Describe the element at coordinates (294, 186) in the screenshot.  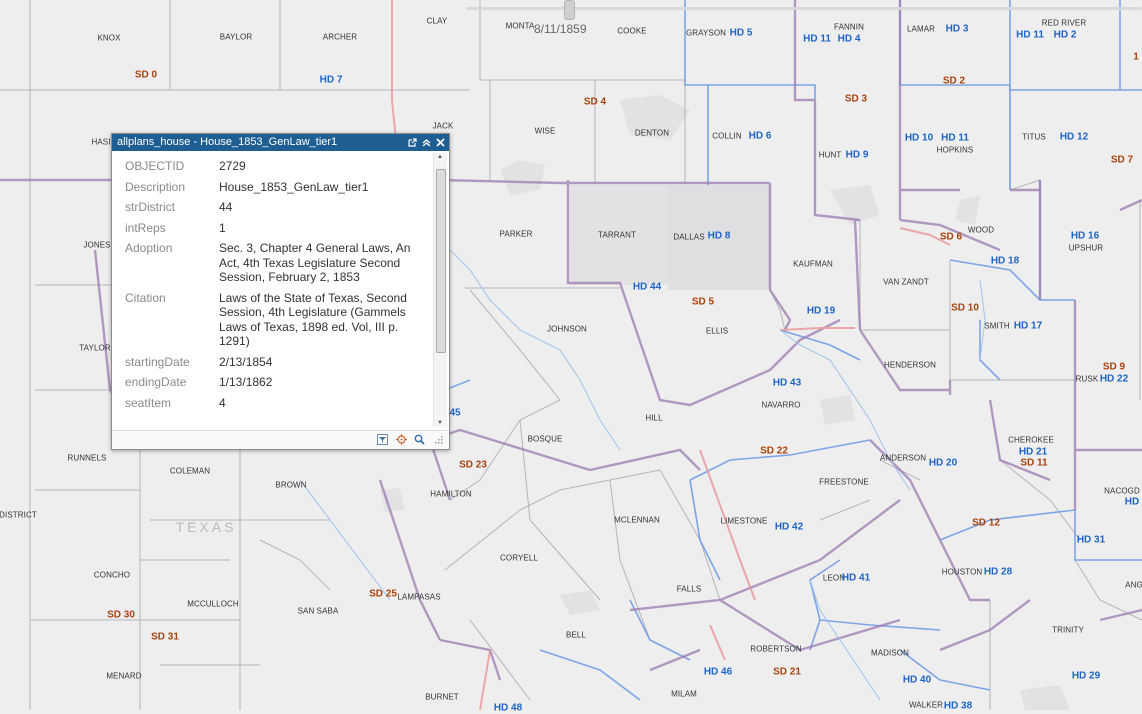
I see `attribute-value: House_1853_GenLaw_tier1` at that location.